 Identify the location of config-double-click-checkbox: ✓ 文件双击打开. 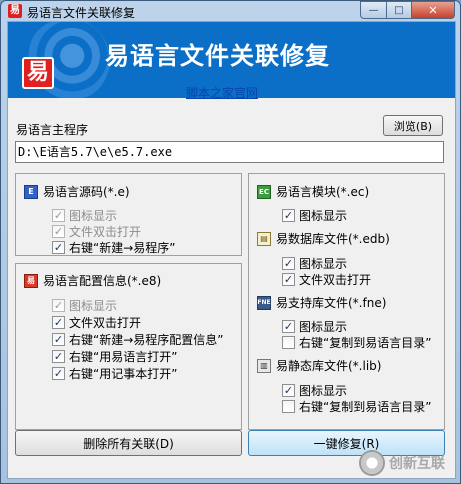
(96, 322).